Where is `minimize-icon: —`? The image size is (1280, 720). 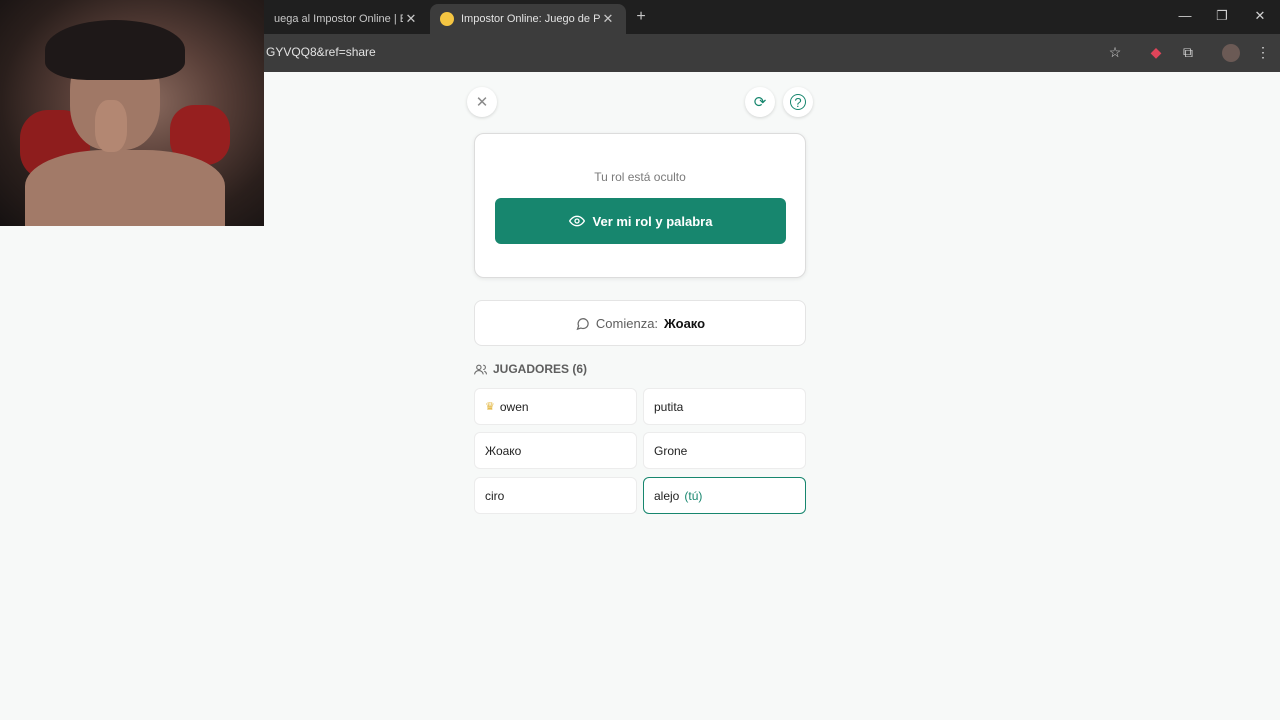 minimize-icon: — is located at coordinates (1185, 15).